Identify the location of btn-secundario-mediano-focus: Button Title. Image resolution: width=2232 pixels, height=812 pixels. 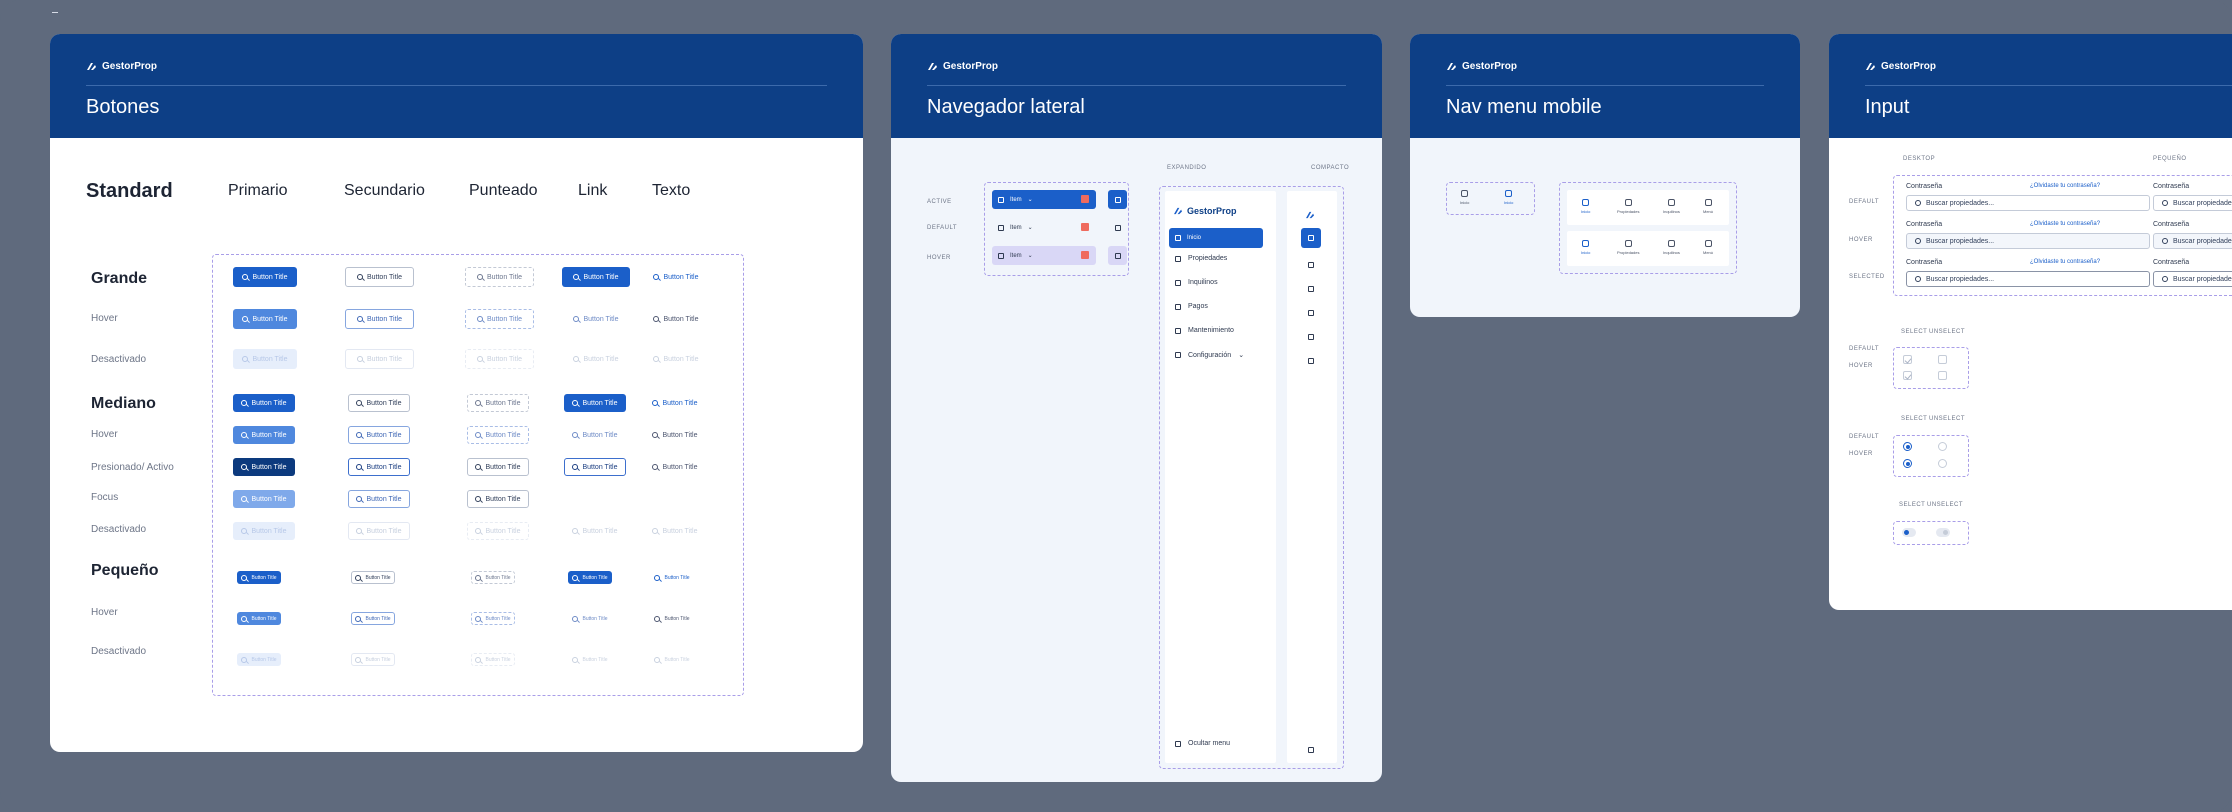
(379, 499).